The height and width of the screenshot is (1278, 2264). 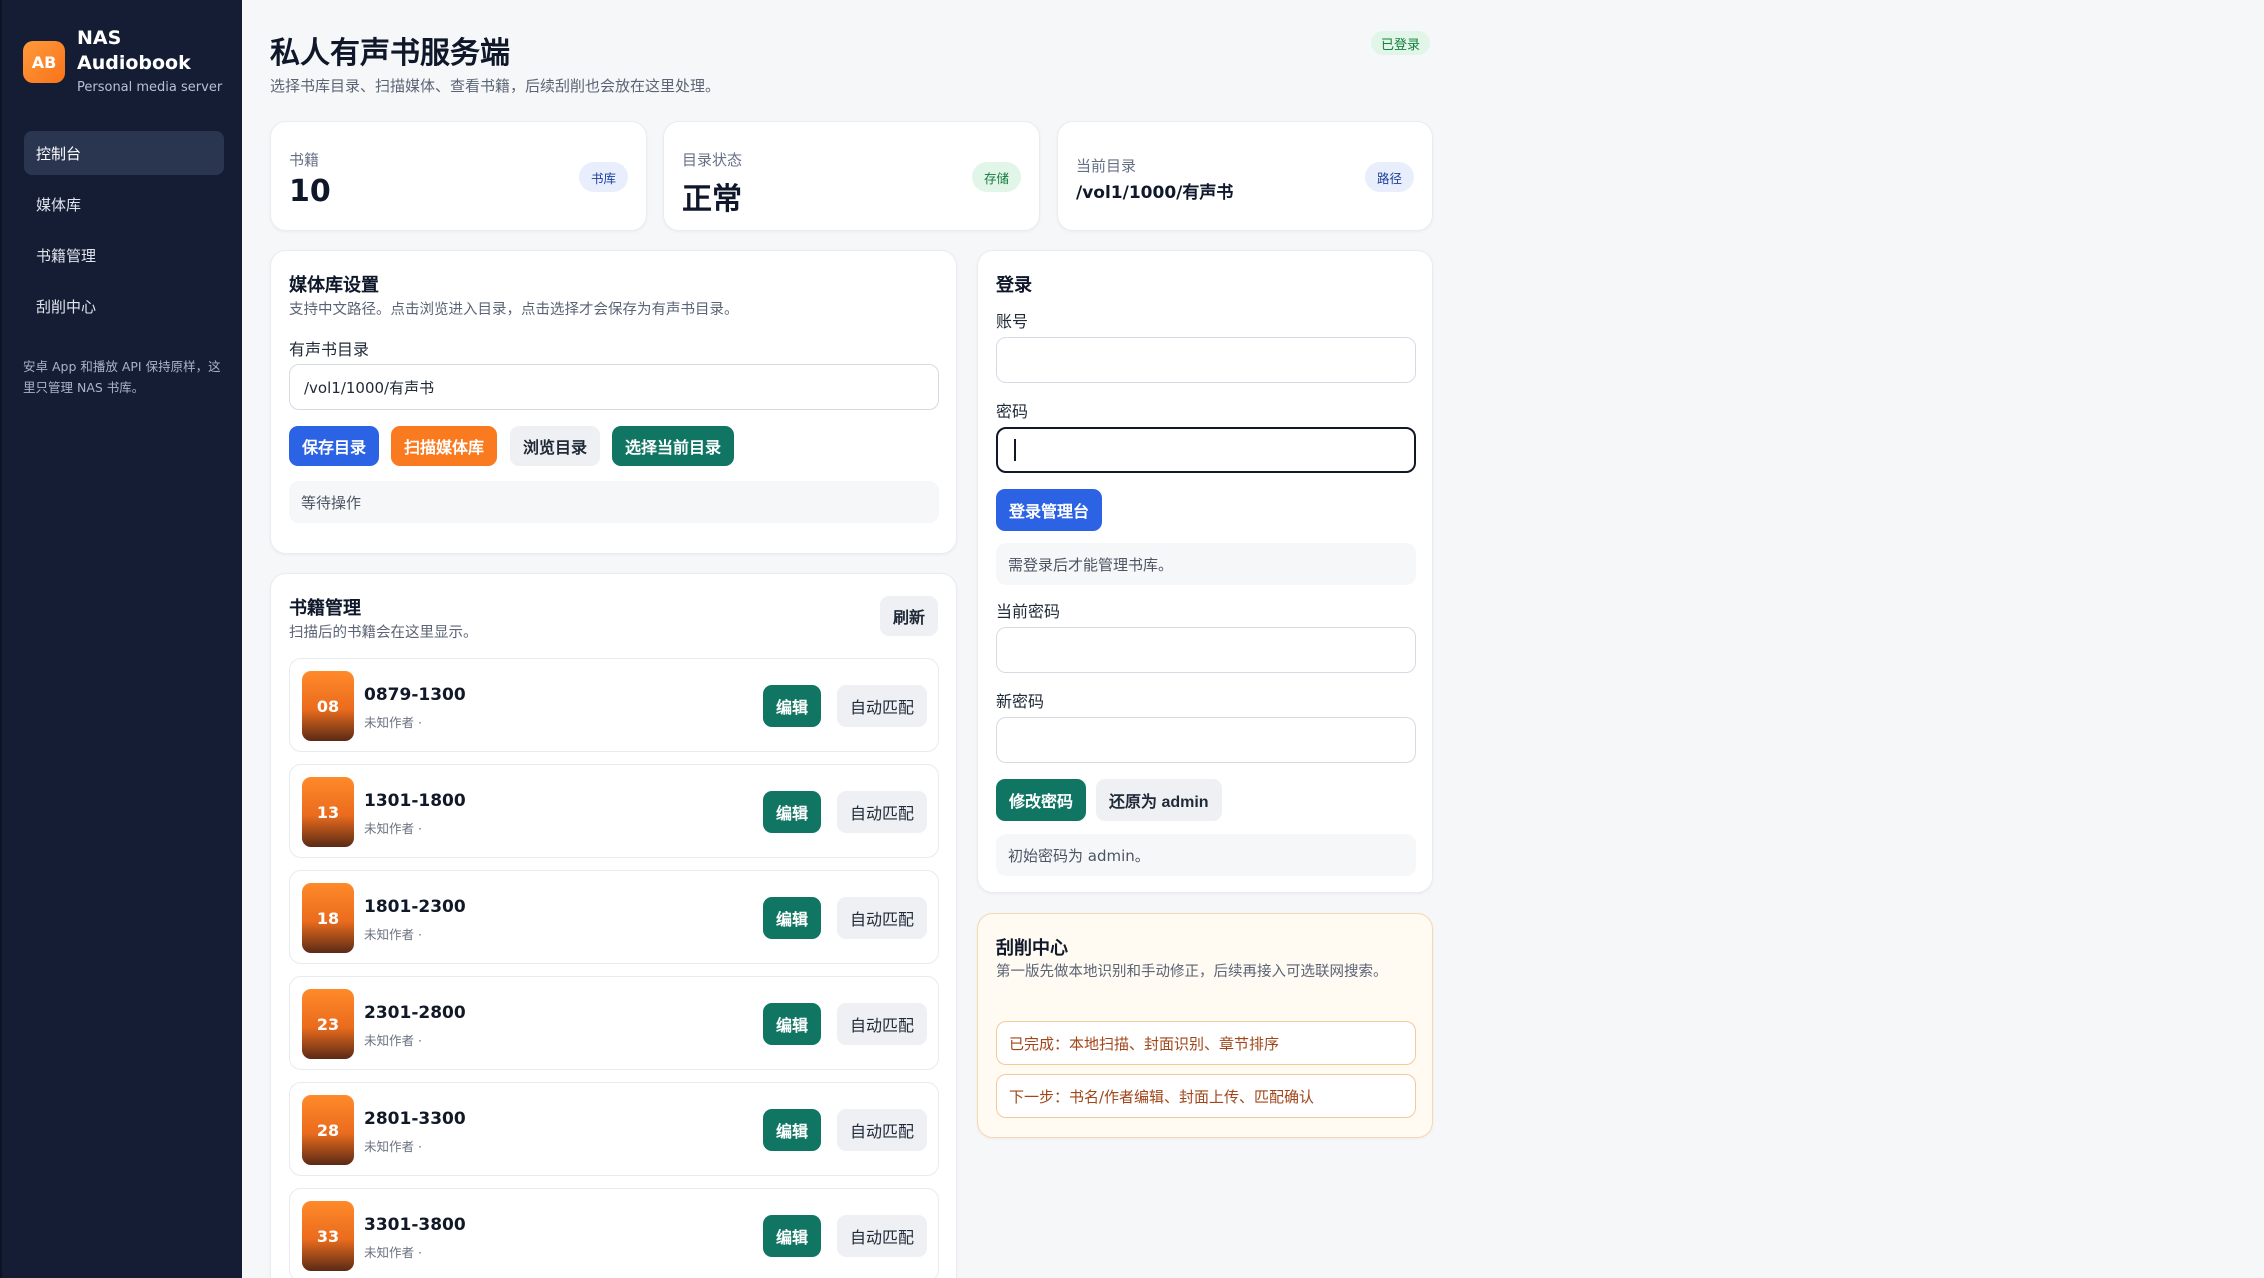 What do you see at coordinates (328, 1236) in the screenshot?
I see `book-cover: 33` at bounding box center [328, 1236].